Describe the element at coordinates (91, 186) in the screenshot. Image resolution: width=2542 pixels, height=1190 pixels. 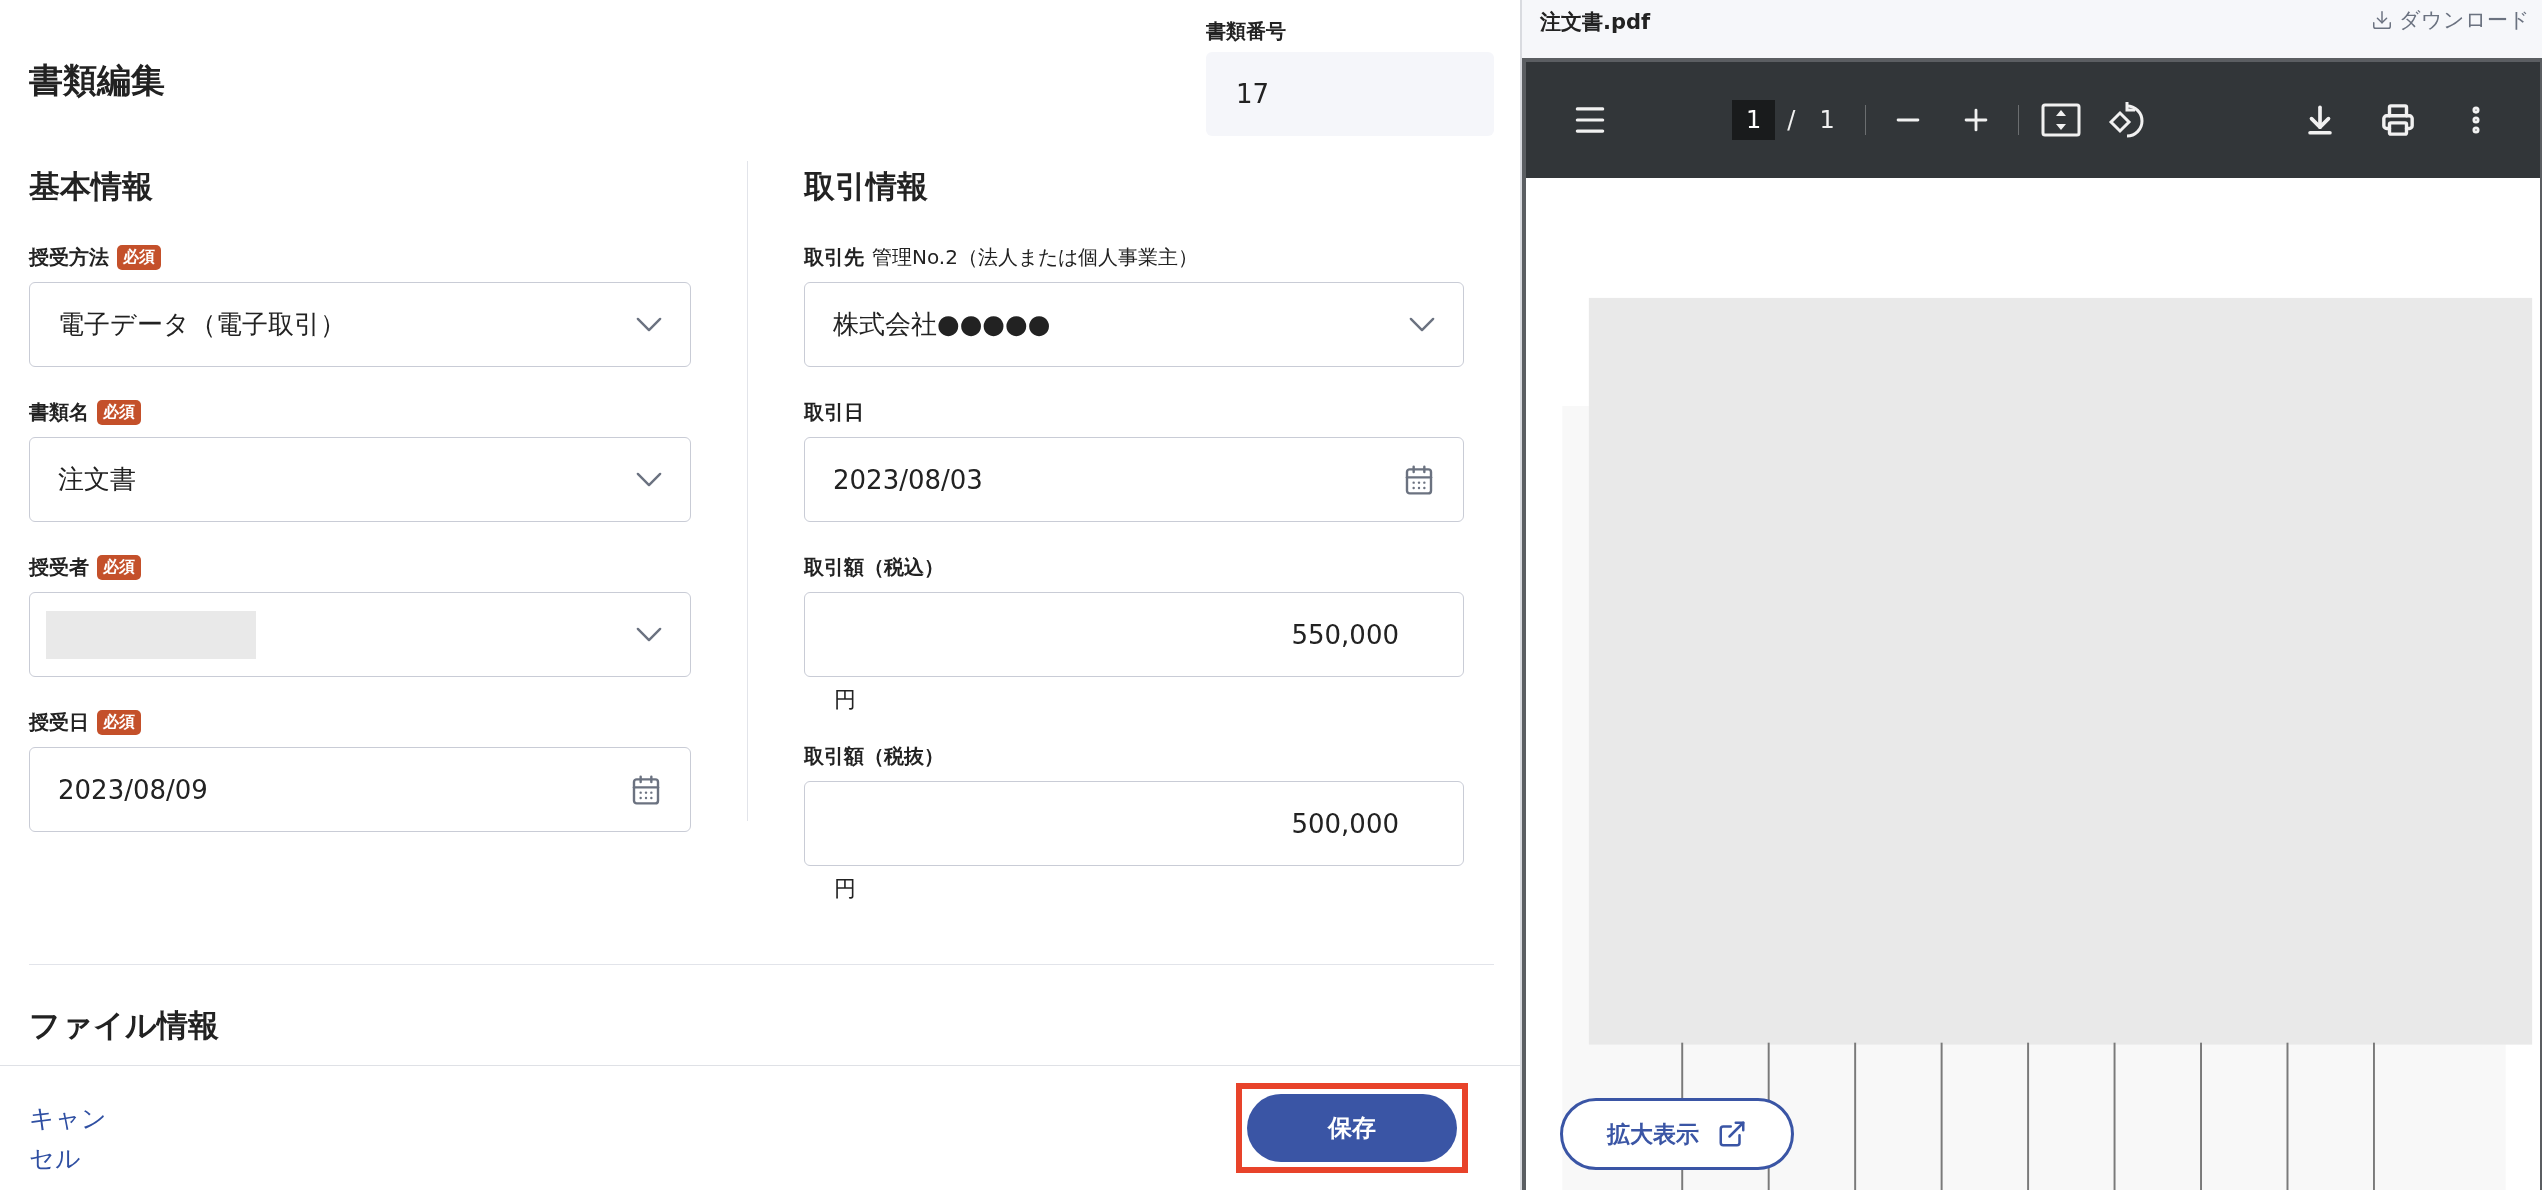
I see `section-title: 基本情報` at that location.